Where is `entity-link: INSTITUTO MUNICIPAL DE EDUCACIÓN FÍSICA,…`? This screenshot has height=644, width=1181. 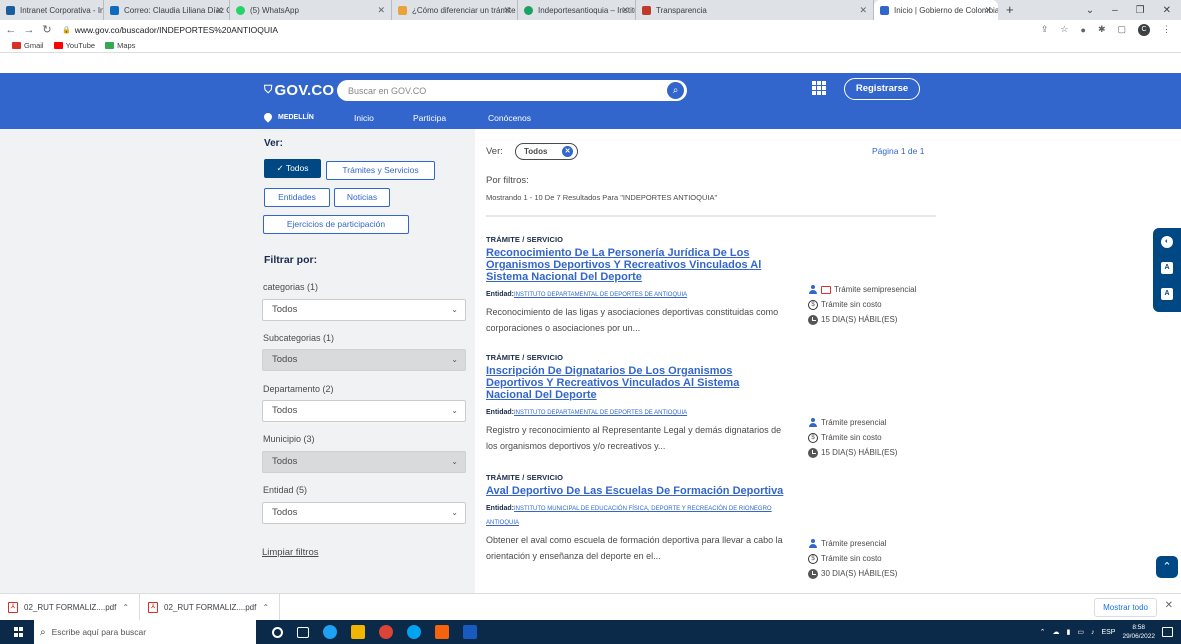 entity-link: INSTITUTO MUNICIPAL DE EDUCACIÓN FÍSICA,… is located at coordinates (629, 516).